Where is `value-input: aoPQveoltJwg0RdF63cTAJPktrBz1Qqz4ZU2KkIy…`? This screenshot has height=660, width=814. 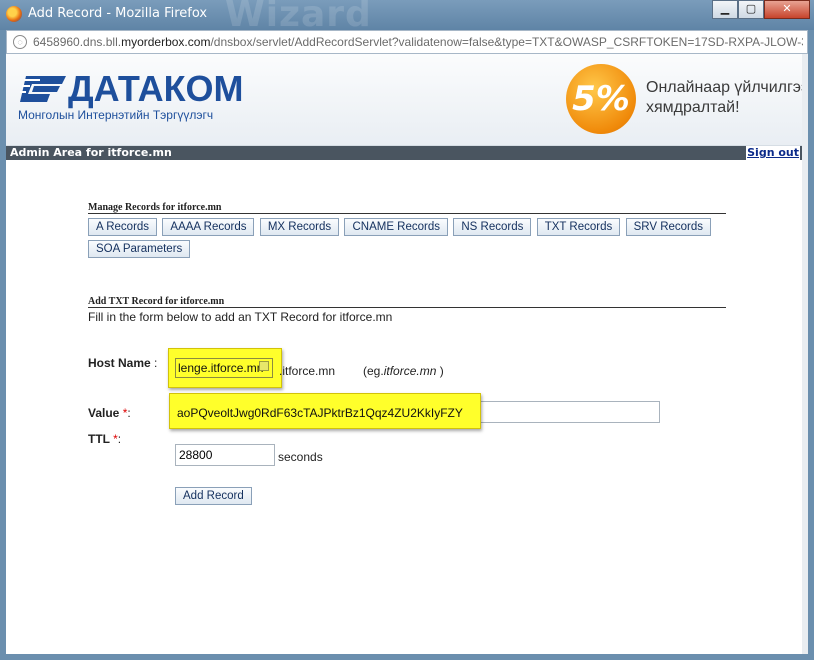
value-input: aoPQveoltJwg0RdF63cTAJPktrBz1Qqz4ZU2KkIy… is located at coordinates (320, 413).